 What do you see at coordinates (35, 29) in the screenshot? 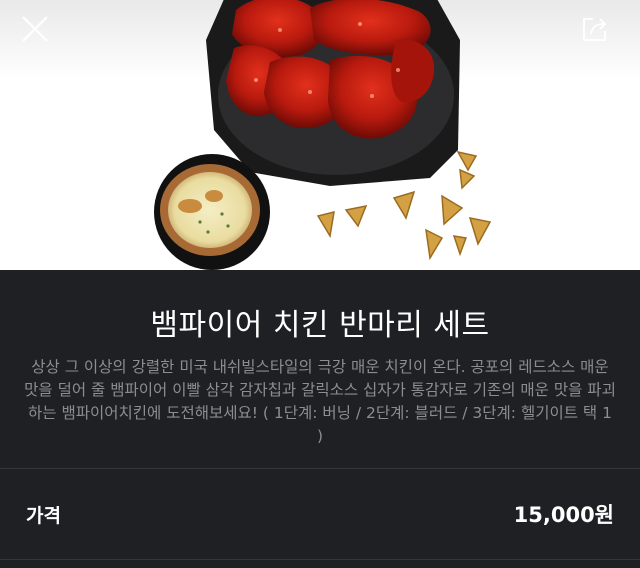
I see `close-icon` at bounding box center [35, 29].